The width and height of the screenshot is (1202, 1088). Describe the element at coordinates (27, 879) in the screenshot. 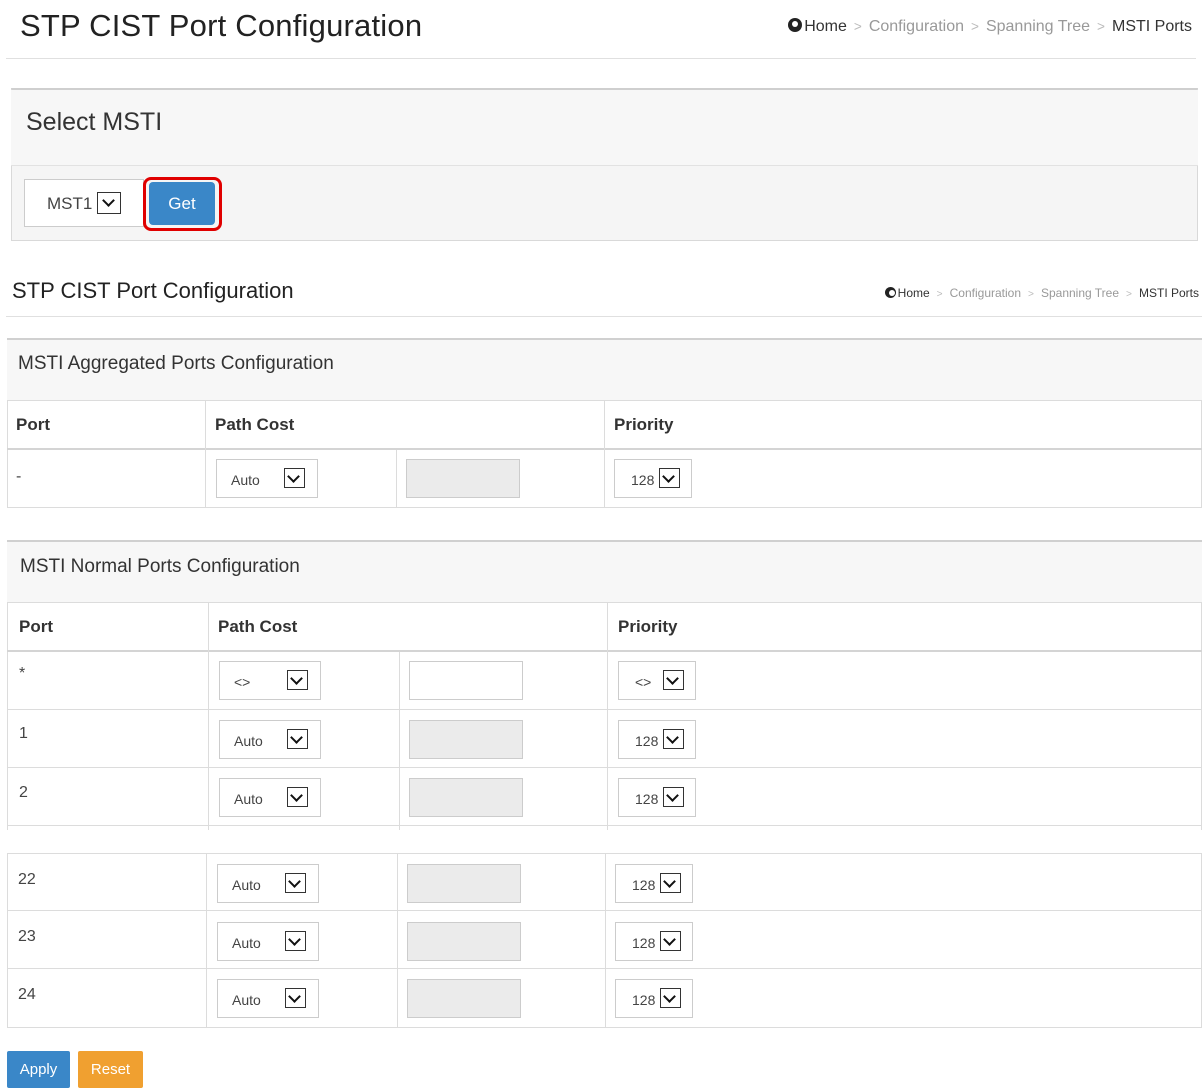

I see `port-cell: 22` at that location.